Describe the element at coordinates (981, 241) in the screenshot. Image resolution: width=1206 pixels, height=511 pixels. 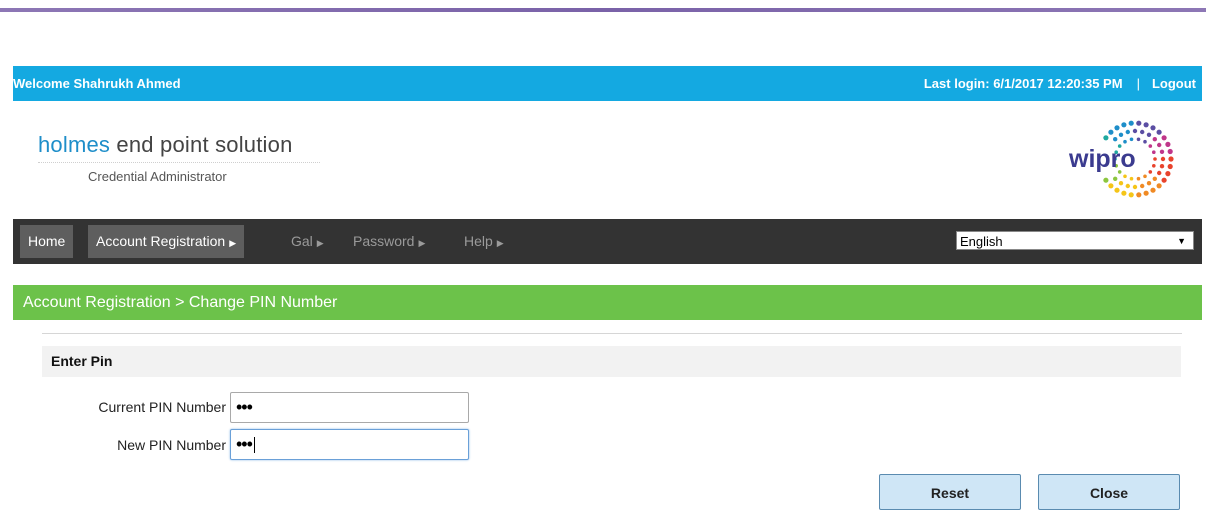
I see `language-value: English` at that location.